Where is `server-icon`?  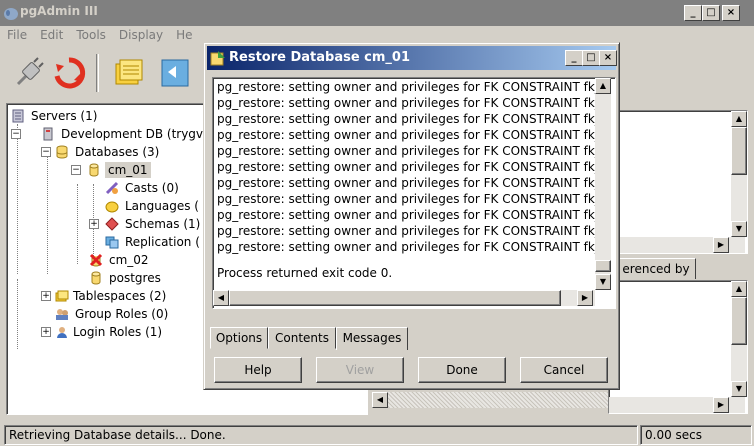
server-icon is located at coordinates (48, 134).